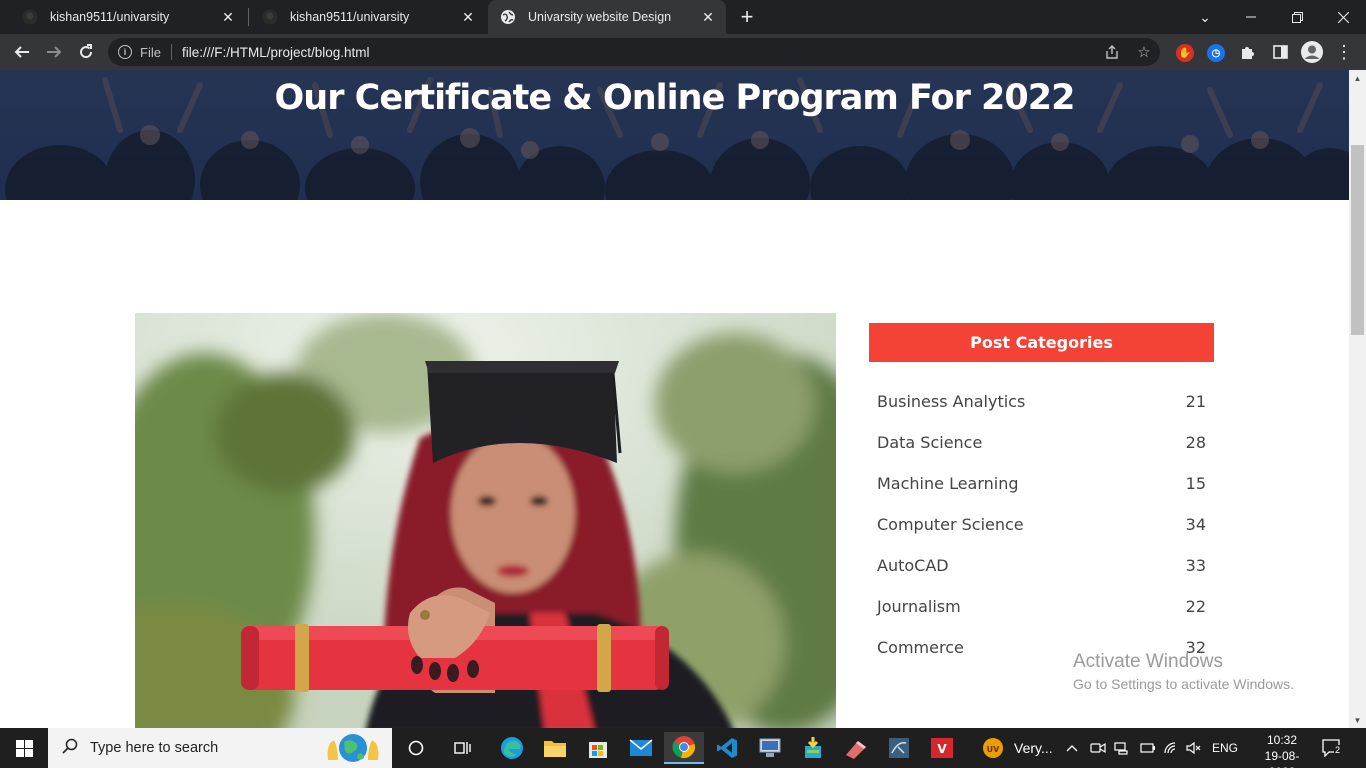  What do you see at coordinates (463, 748) in the screenshot?
I see `task-view-icon` at bounding box center [463, 748].